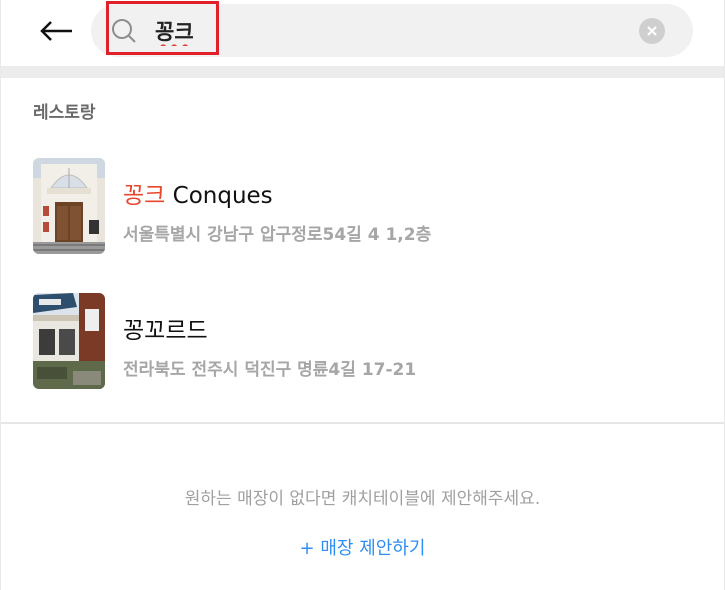  I want to click on search-header, so click(362, 32).